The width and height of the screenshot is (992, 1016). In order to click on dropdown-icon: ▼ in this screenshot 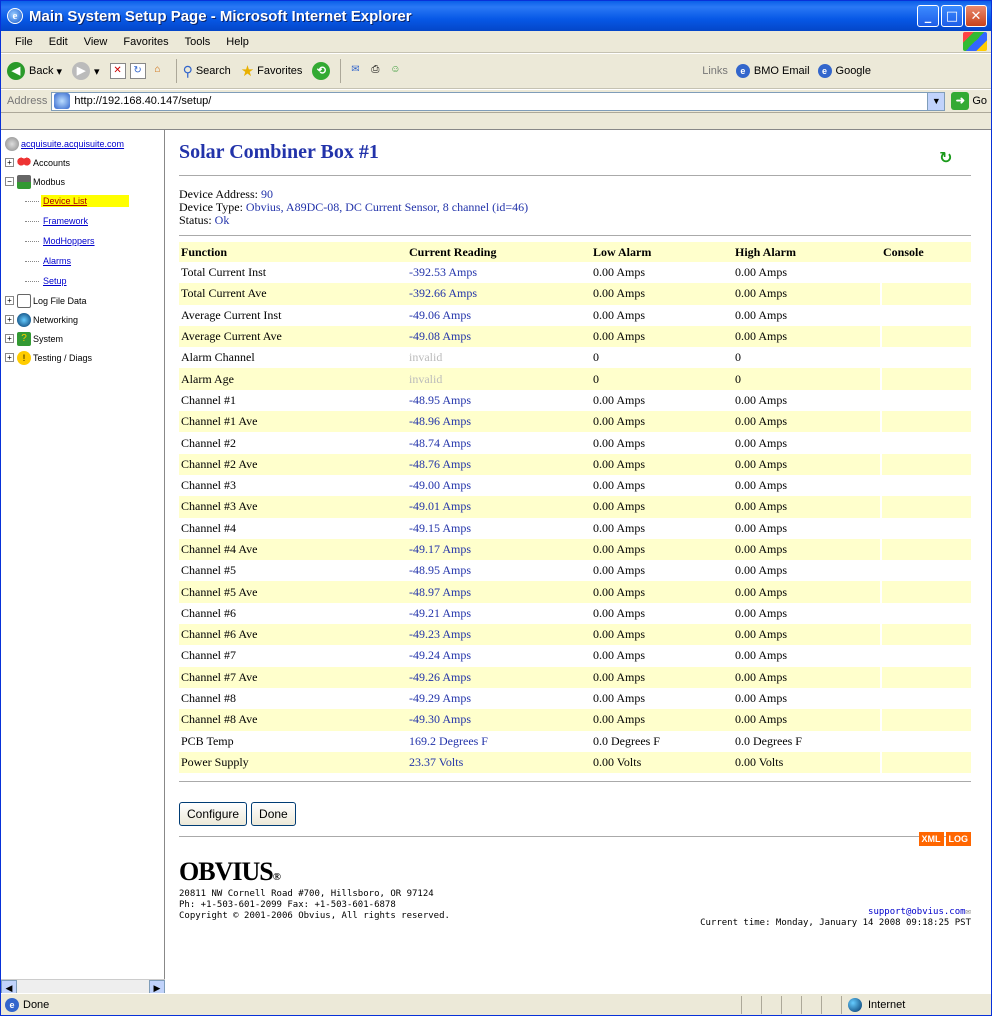, I will do `click(936, 101)`.